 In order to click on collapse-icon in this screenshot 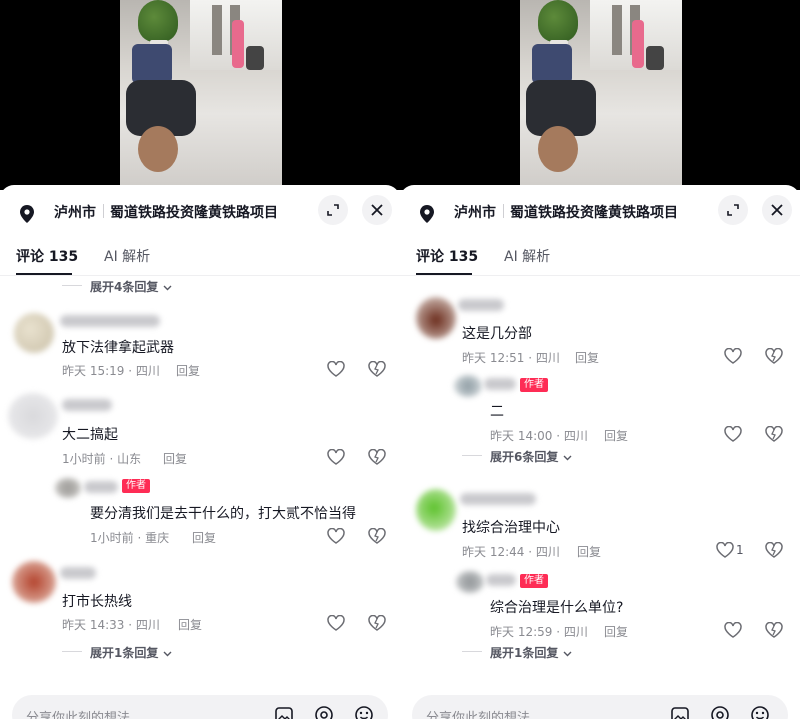, I will do `click(333, 210)`.